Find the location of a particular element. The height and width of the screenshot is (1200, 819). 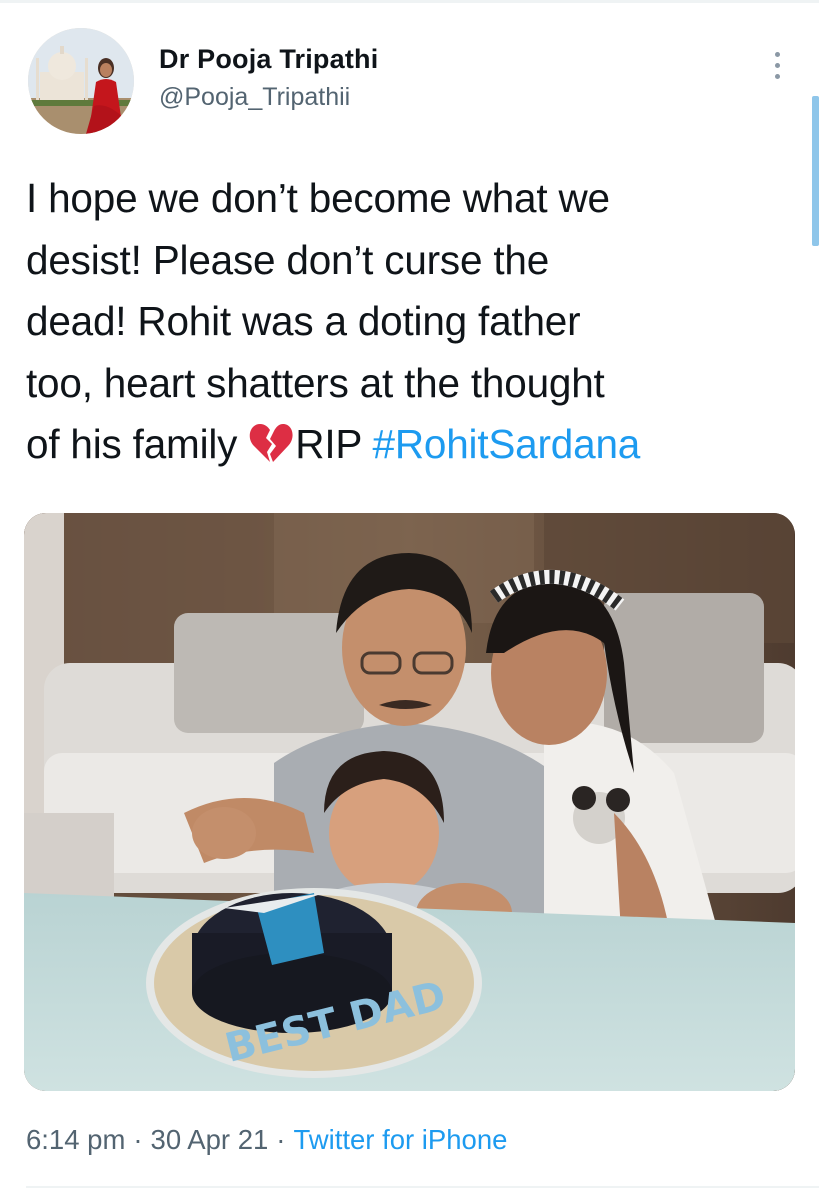

tweet-line-prefix: of his family is located at coordinates (137, 444).